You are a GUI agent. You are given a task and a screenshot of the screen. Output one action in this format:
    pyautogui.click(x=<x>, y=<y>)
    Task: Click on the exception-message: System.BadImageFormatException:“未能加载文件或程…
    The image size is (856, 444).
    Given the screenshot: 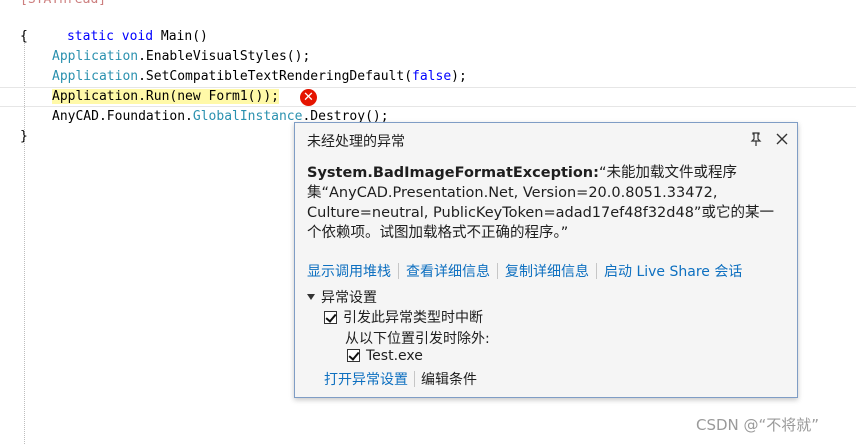 What is the action you would take?
    pyautogui.click(x=546, y=203)
    